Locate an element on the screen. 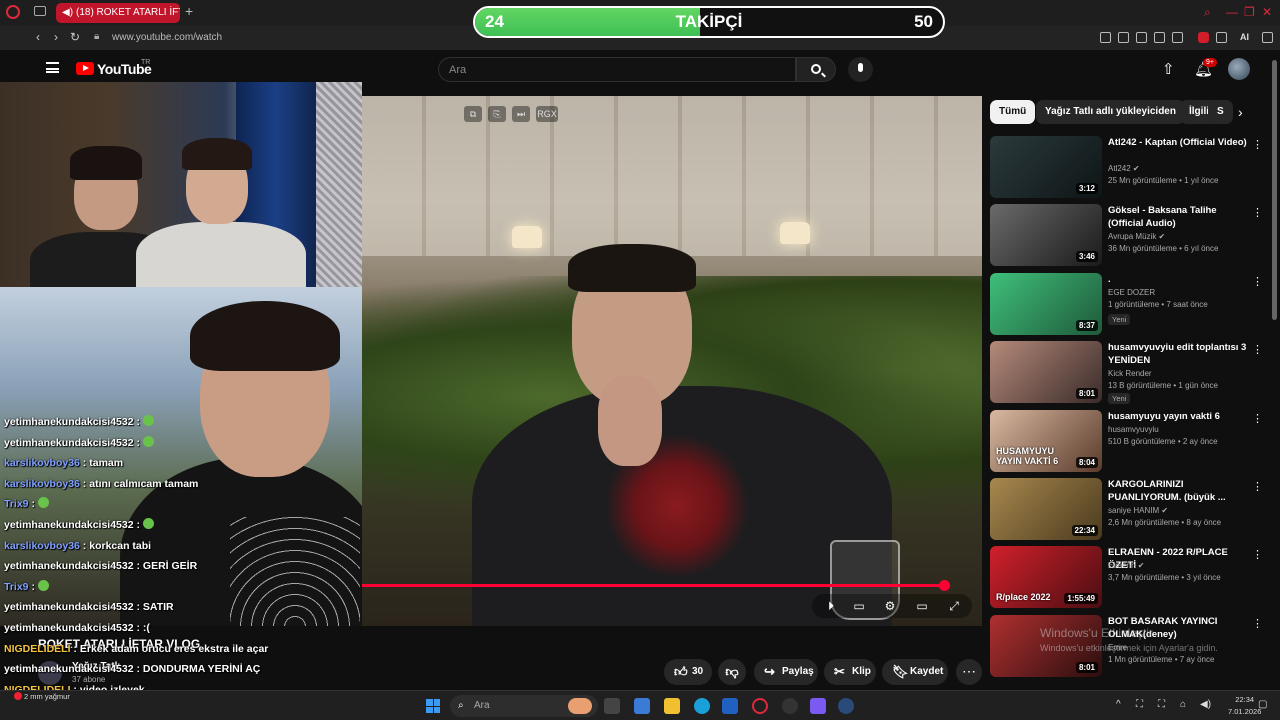 The width and height of the screenshot is (1280, 720). steam-icon is located at coordinates (846, 706).